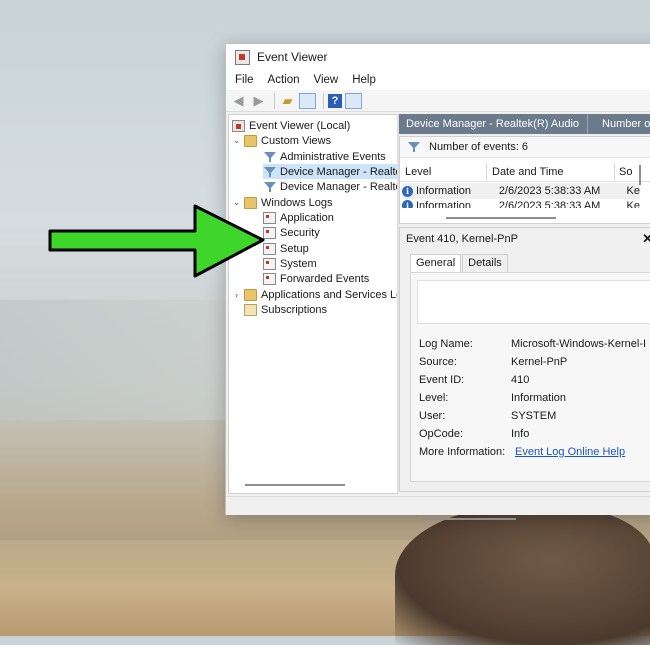 This screenshot has width=650, height=645. I want to click on detail-tabs: General Details, so click(459, 263).